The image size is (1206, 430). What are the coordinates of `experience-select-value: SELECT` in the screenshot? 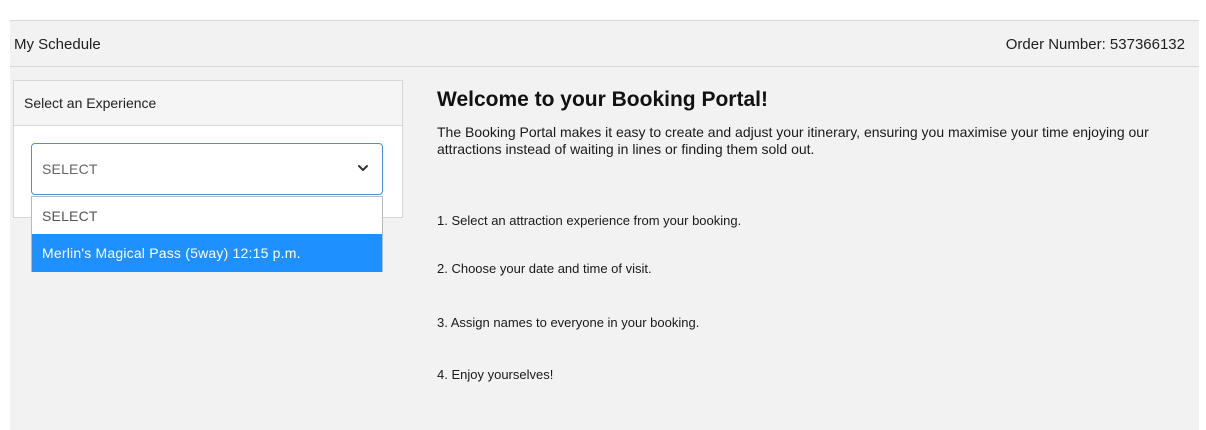 It's located at (70, 169).